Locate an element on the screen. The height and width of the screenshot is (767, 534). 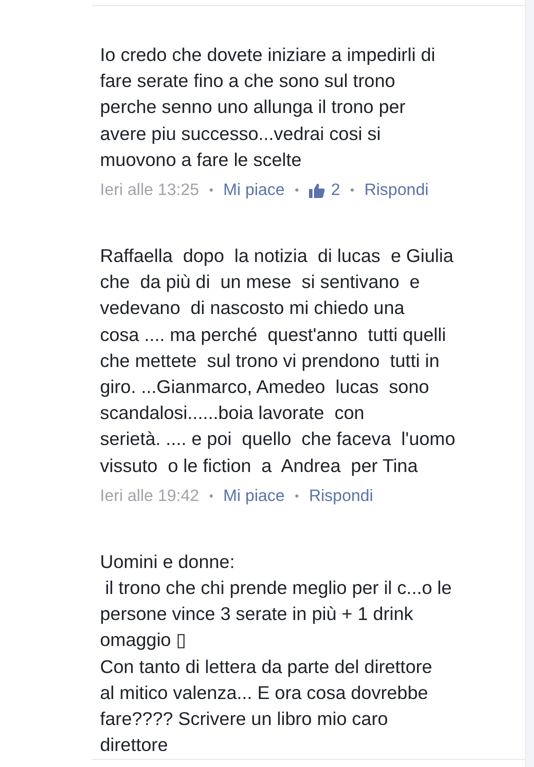
comment-text: Io credo che dovete iniziare a impedirli di fare serate fino a che sono sul trono perche senno uno allunga il trono per avere piu successo...vedrai cosi si muovono a fare le scelte is located at coordinates (268, 107).